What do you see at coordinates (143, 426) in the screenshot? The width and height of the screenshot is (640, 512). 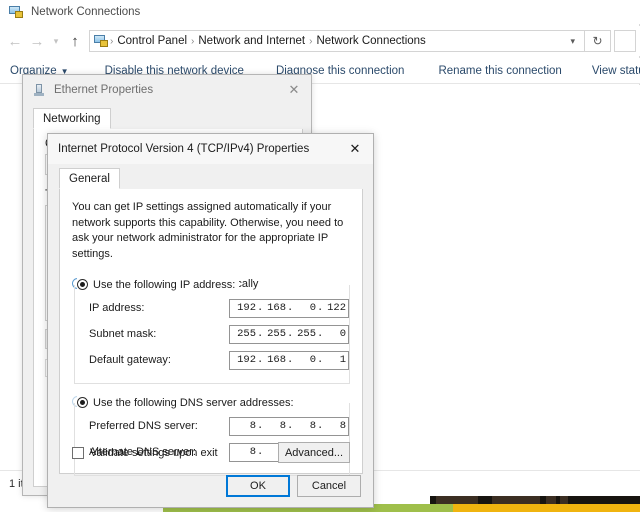 I see `preferred-dns-label: Preferred DNS server:` at bounding box center [143, 426].